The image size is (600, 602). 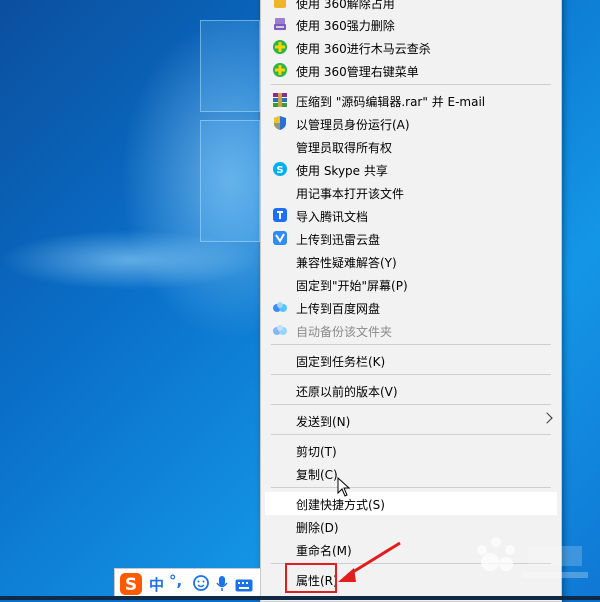 What do you see at coordinates (222, 583) in the screenshot?
I see `microphone-icon` at bounding box center [222, 583].